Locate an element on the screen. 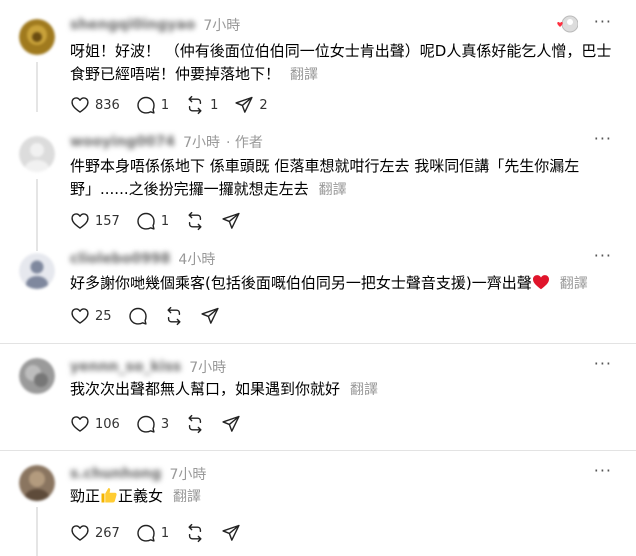 Image resolution: width=636 pixels, height=556 pixels. post-body: 勁正 正義女 翻譯 is located at coordinates (342, 498).